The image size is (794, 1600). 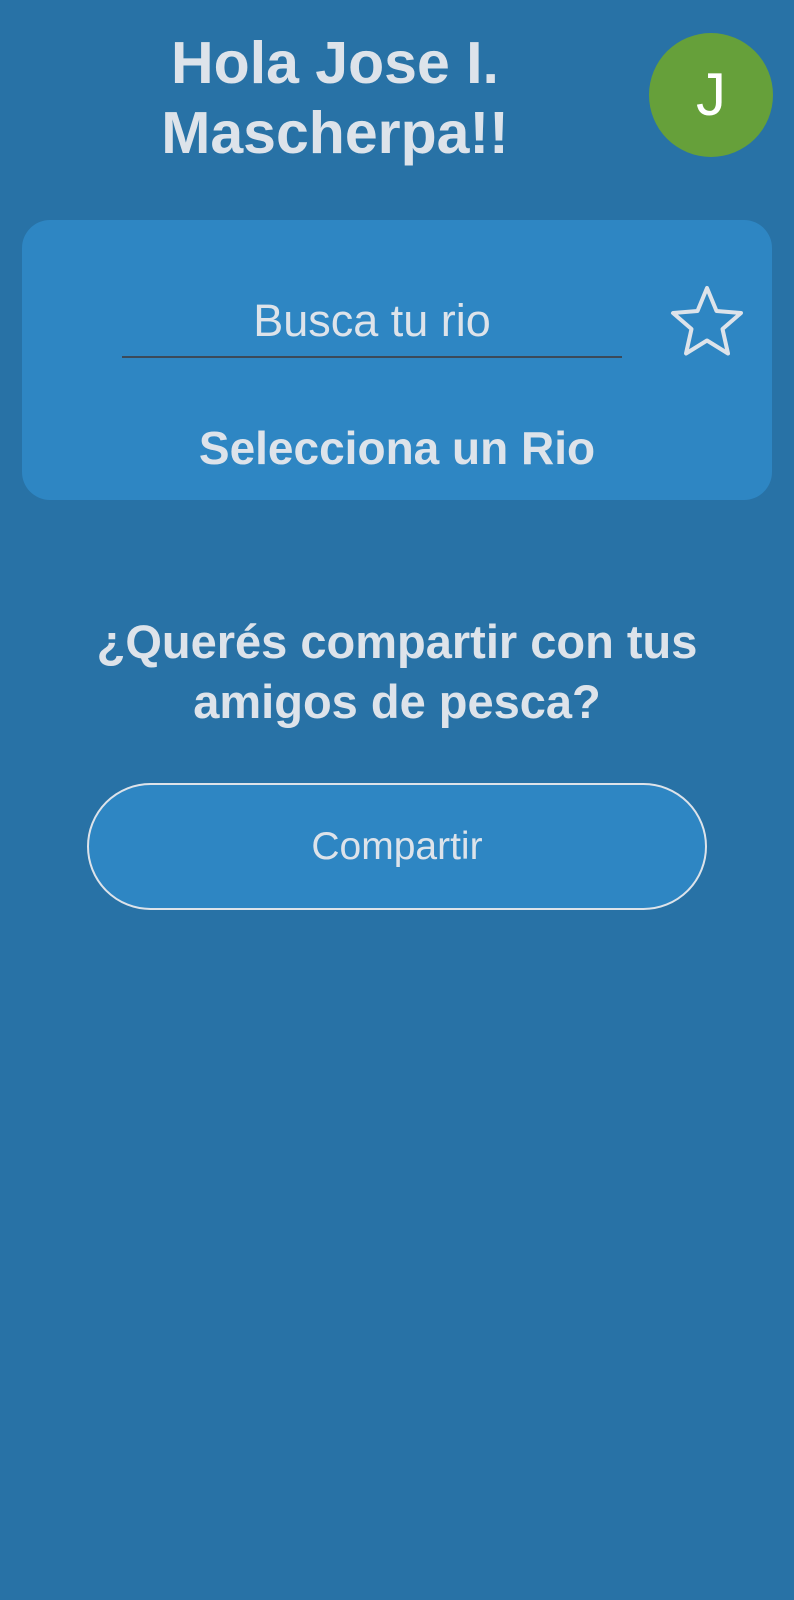 What do you see at coordinates (335, 98) in the screenshot?
I see `greeting-title: Hola Jose I. Mascherpa!!` at bounding box center [335, 98].